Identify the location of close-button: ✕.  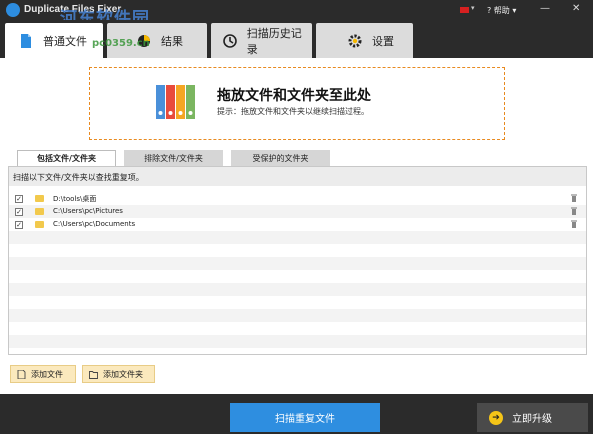
(576, 8).